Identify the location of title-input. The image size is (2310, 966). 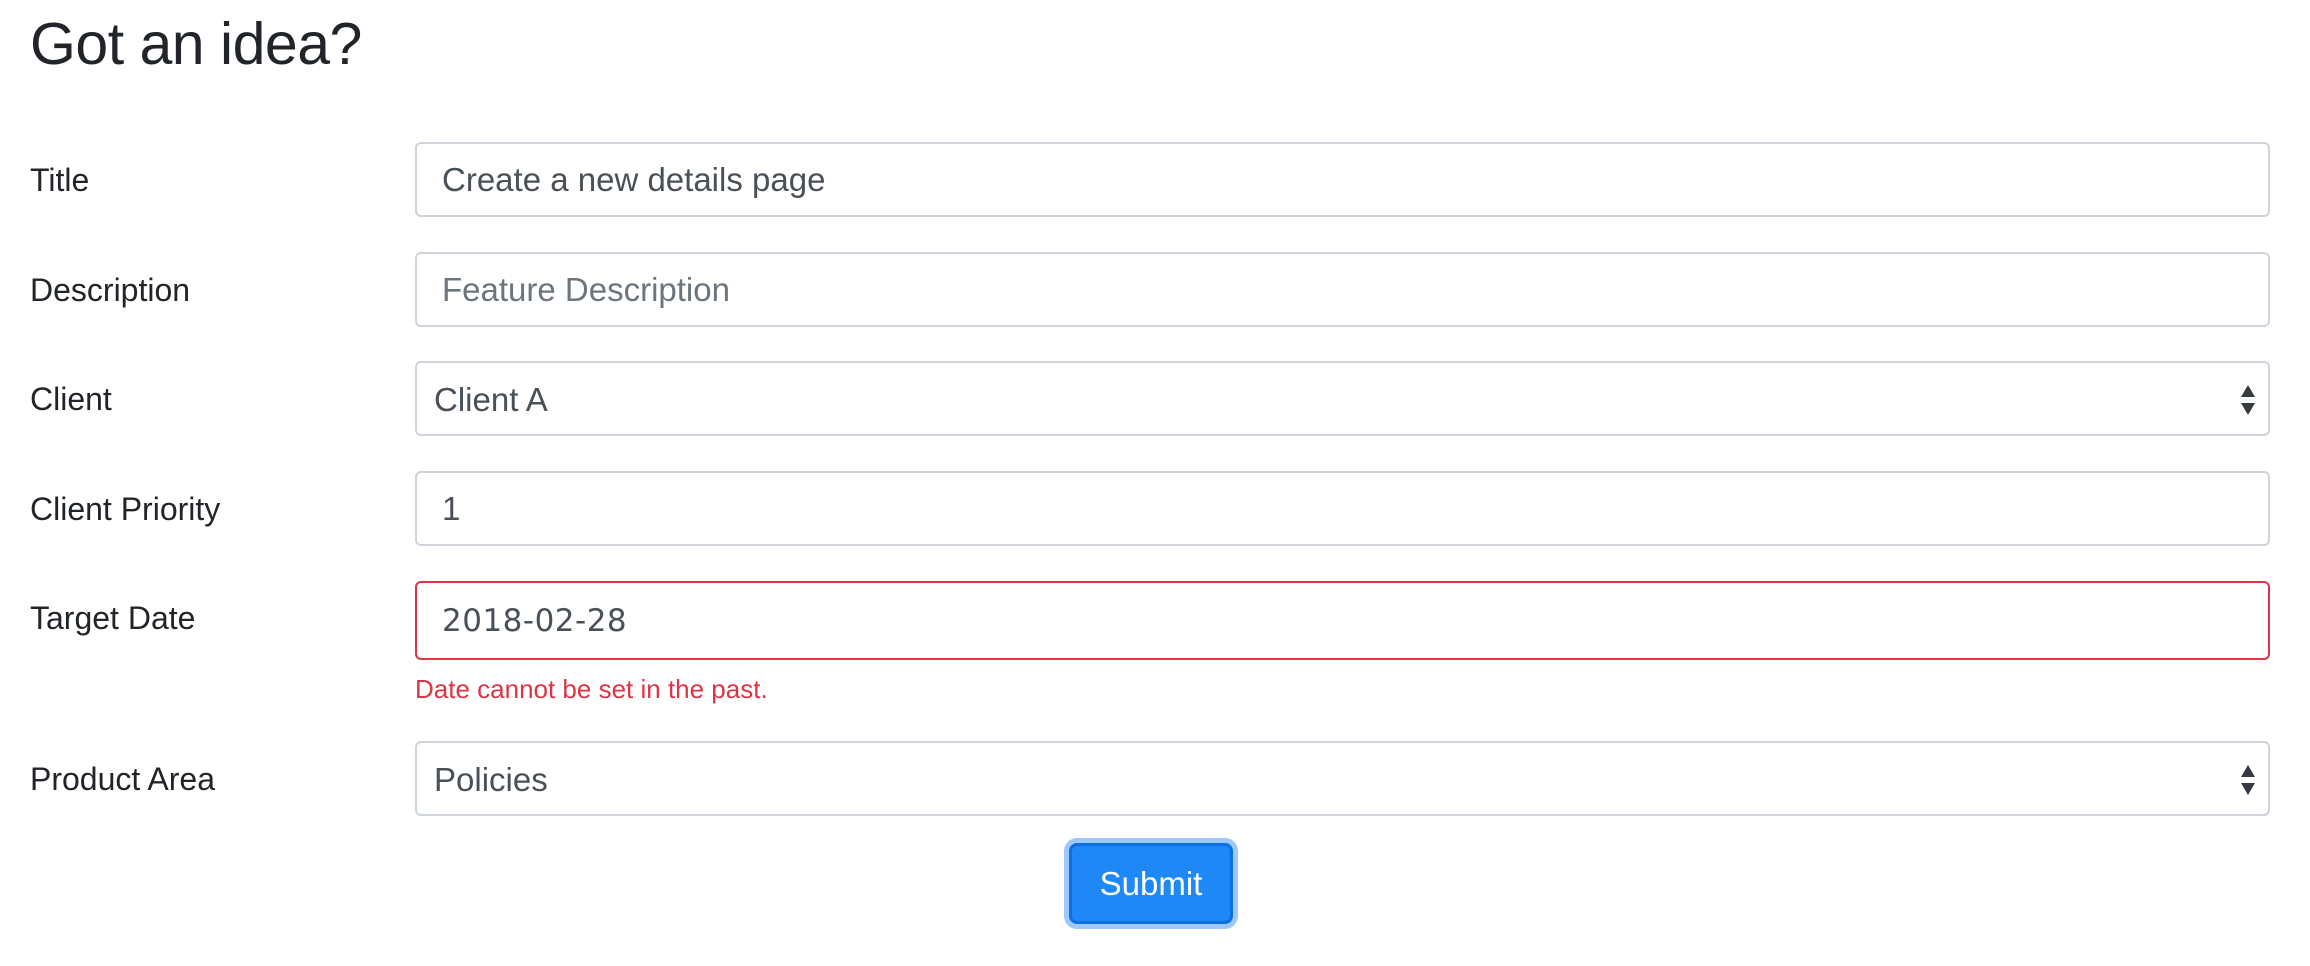
(1342, 179).